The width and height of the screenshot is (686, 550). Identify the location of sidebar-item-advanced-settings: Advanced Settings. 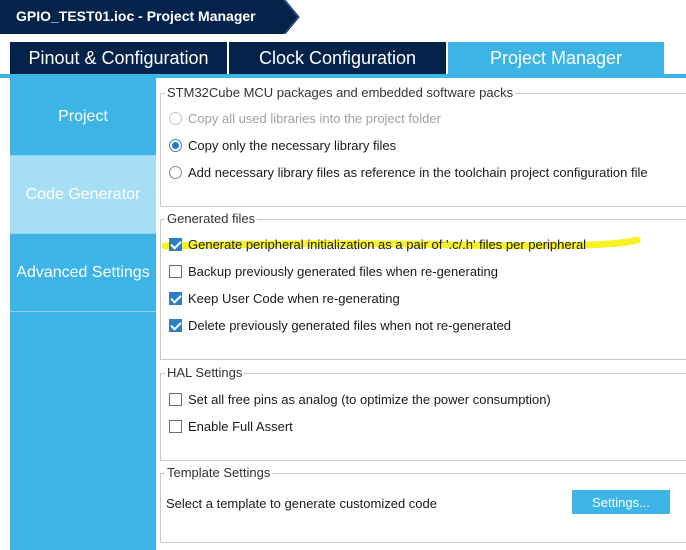
(83, 273).